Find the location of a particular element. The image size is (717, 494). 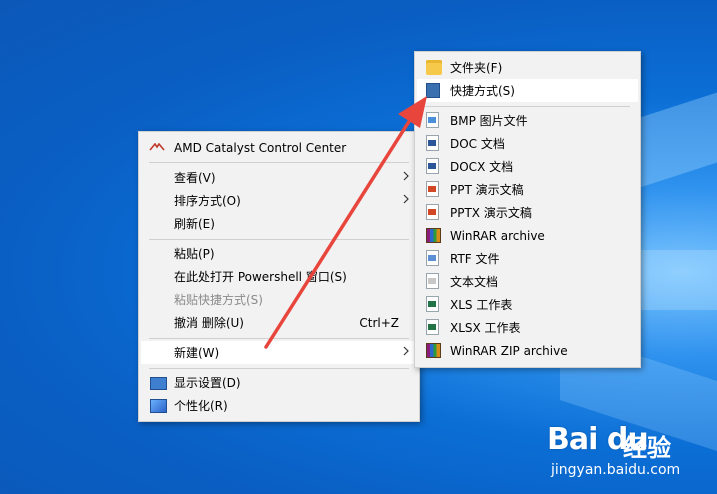

amd-catalyst-icon is located at coordinates (157, 147).